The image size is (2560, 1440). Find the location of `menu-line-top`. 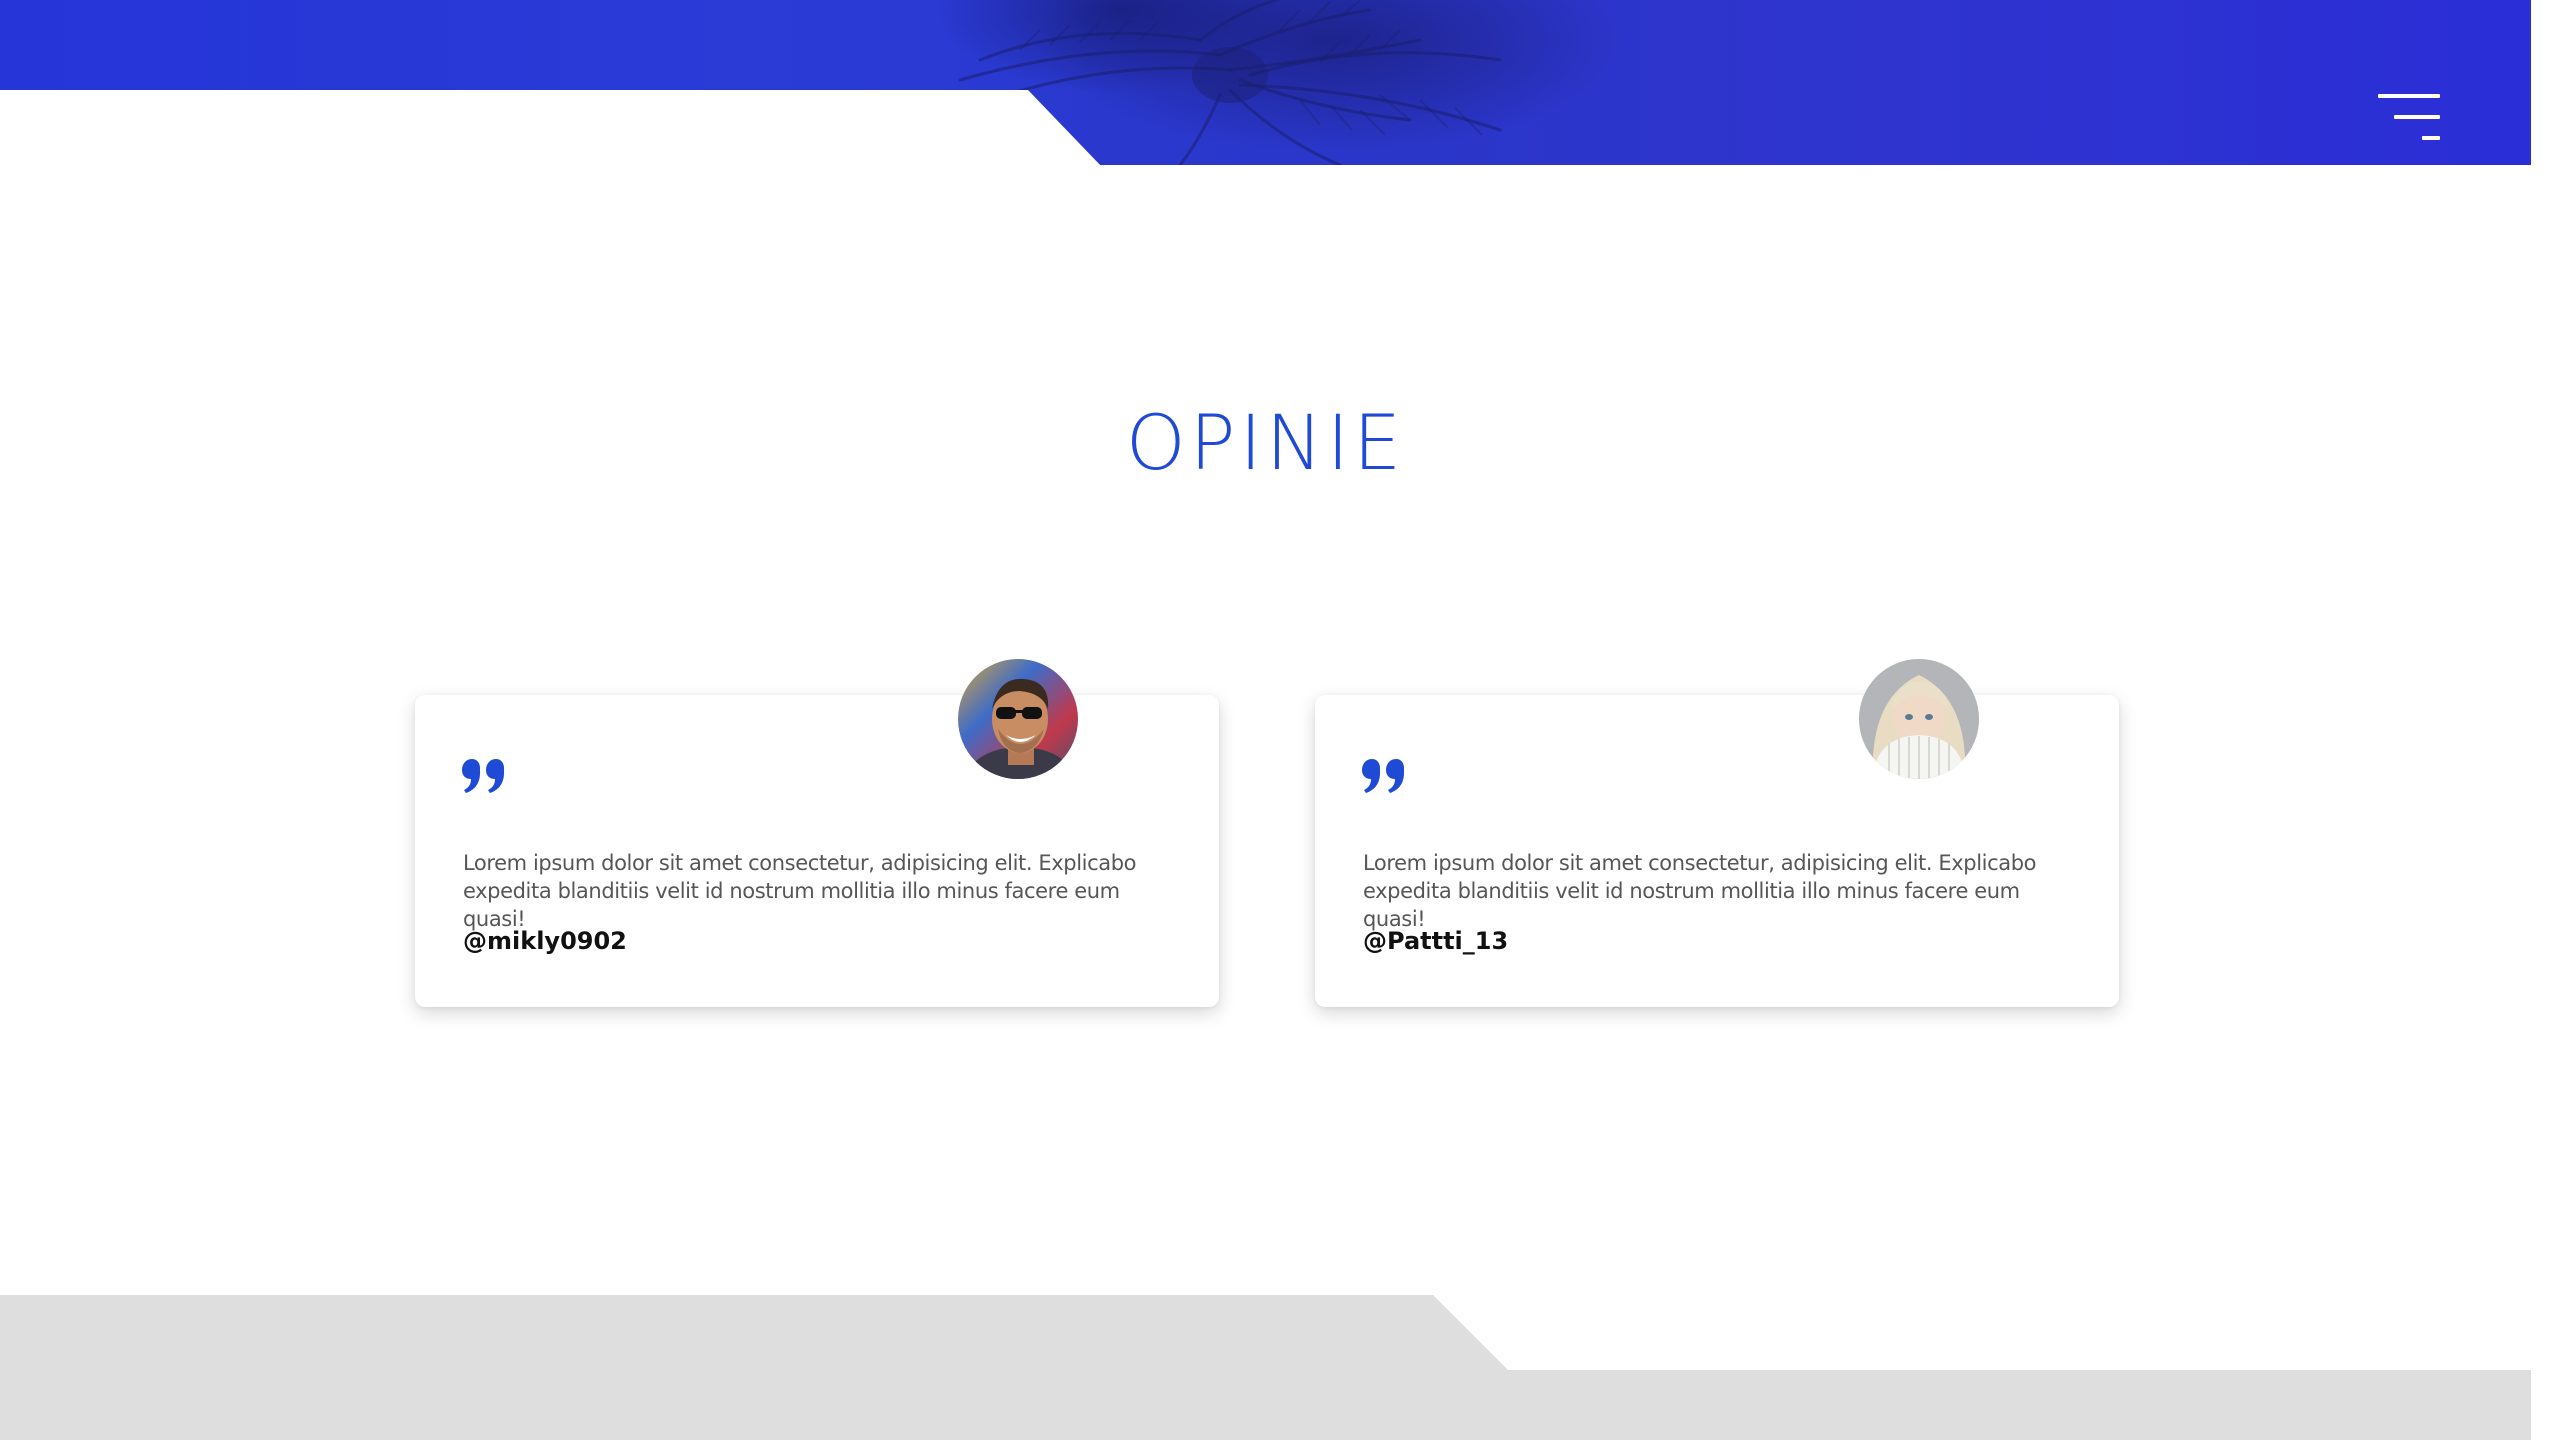

menu-line-top is located at coordinates (2409, 96).